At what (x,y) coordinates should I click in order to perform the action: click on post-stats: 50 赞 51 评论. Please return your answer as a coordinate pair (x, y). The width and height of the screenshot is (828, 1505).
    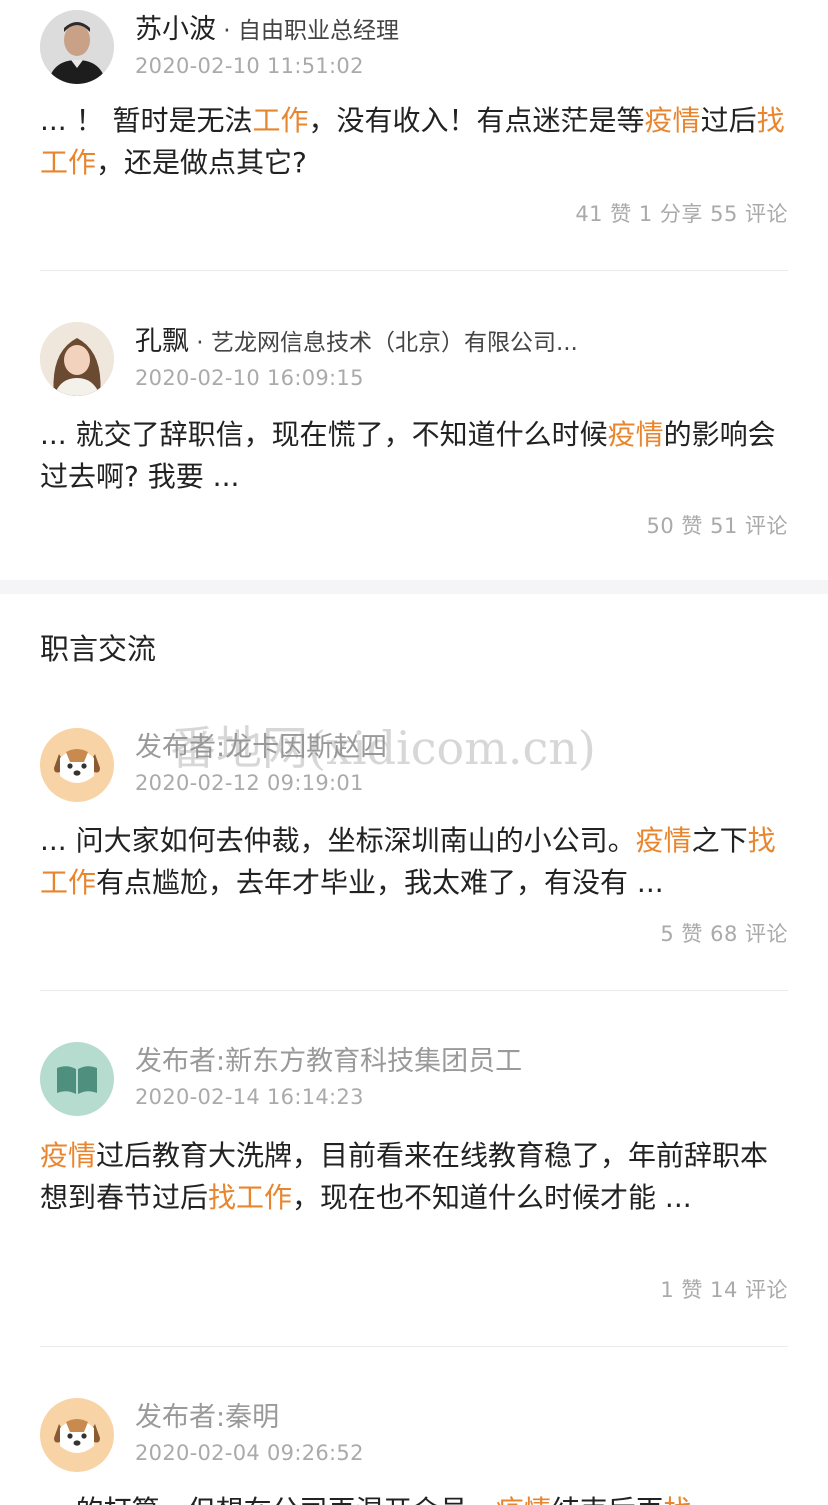
    Looking at the image, I should click on (717, 525).